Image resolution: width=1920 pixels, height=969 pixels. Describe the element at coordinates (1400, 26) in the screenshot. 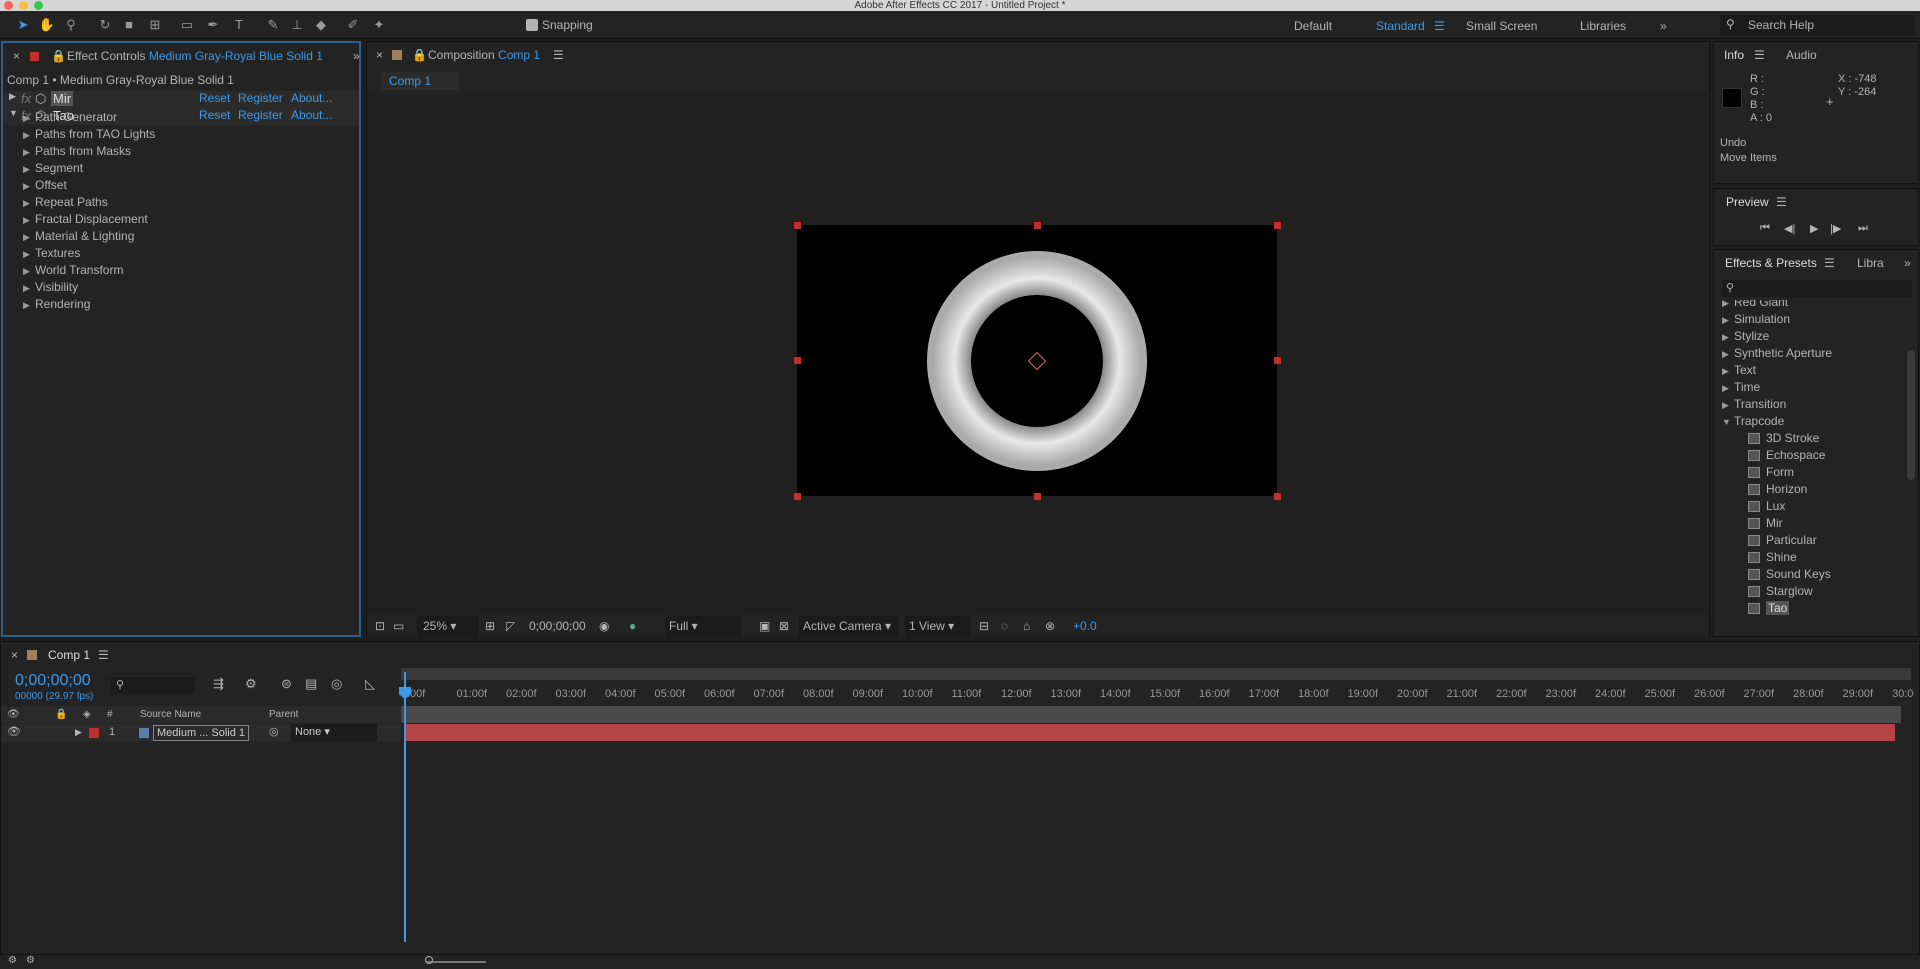

I see `workspace-standard: Standard` at that location.